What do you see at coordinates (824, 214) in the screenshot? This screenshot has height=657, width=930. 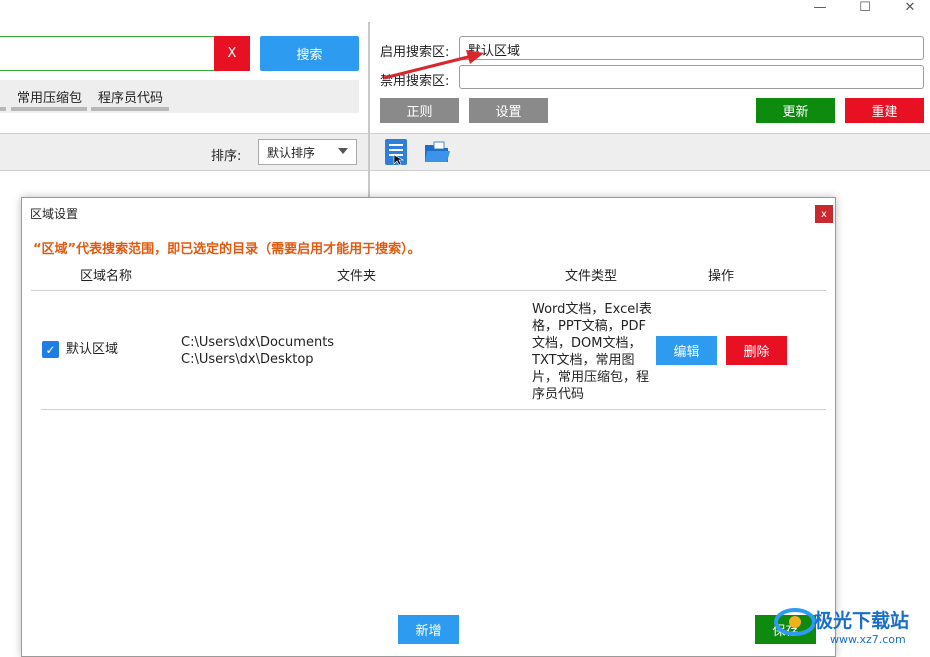 I see `dialog-close-button: x` at bounding box center [824, 214].